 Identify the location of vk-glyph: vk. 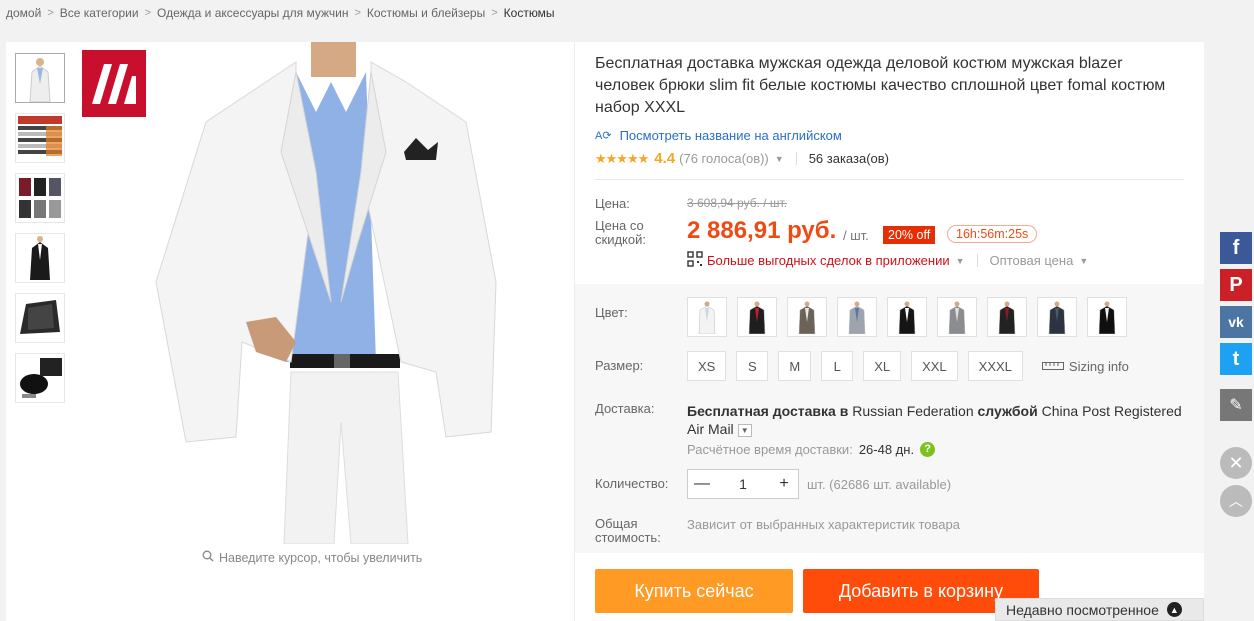
(1236, 322).